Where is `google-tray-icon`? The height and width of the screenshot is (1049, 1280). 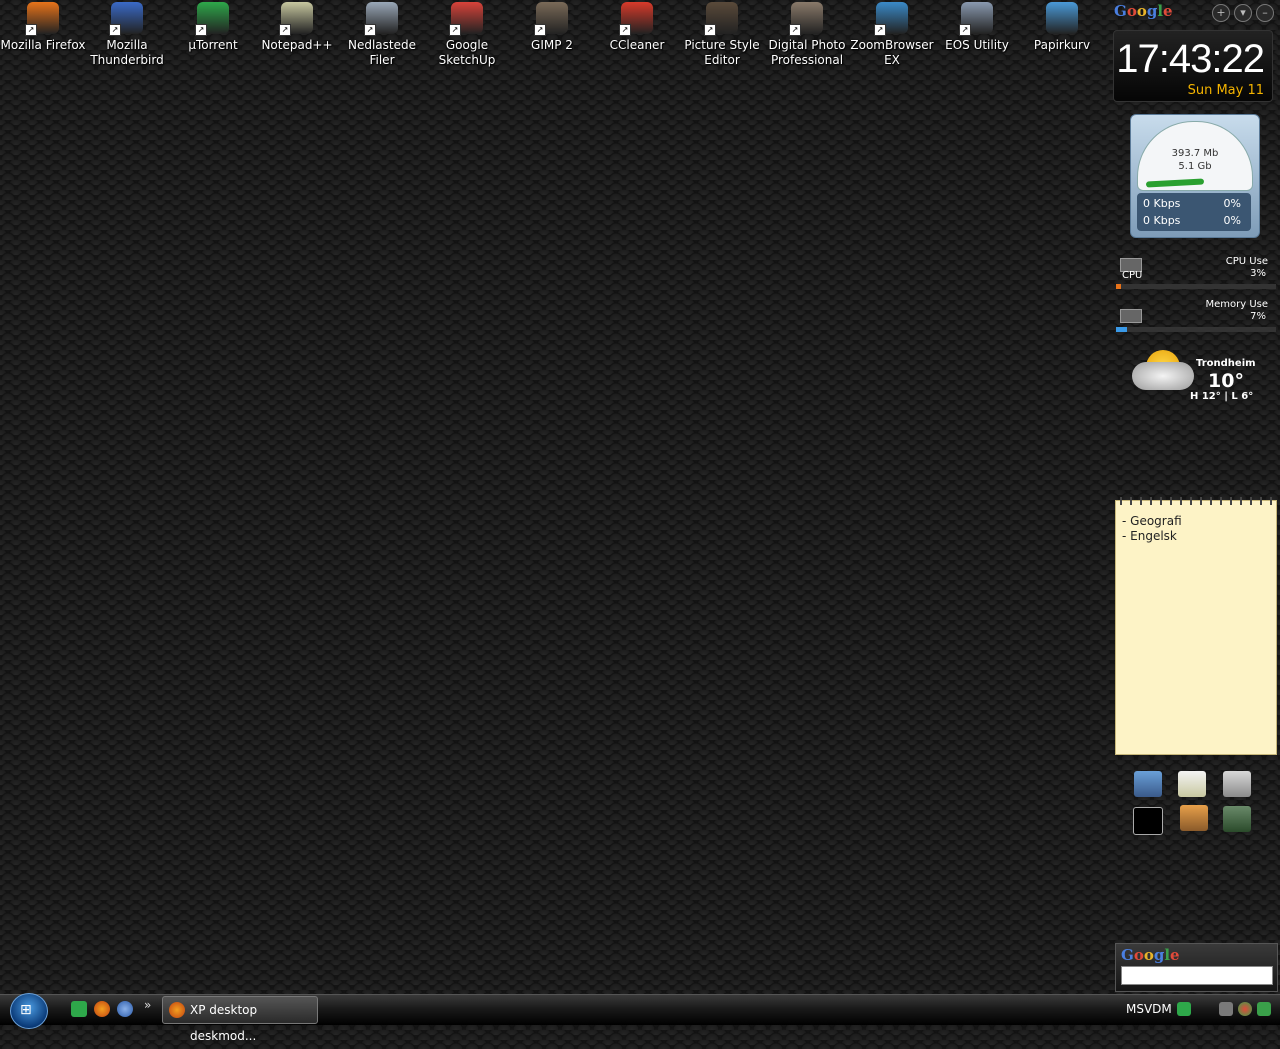
google-tray-icon is located at coordinates (1245, 1009).